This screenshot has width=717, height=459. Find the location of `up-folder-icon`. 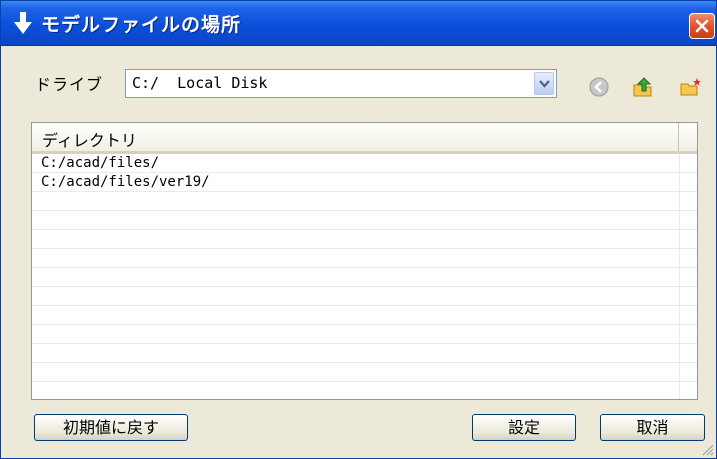

up-folder-icon is located at coordinates (643, 87).